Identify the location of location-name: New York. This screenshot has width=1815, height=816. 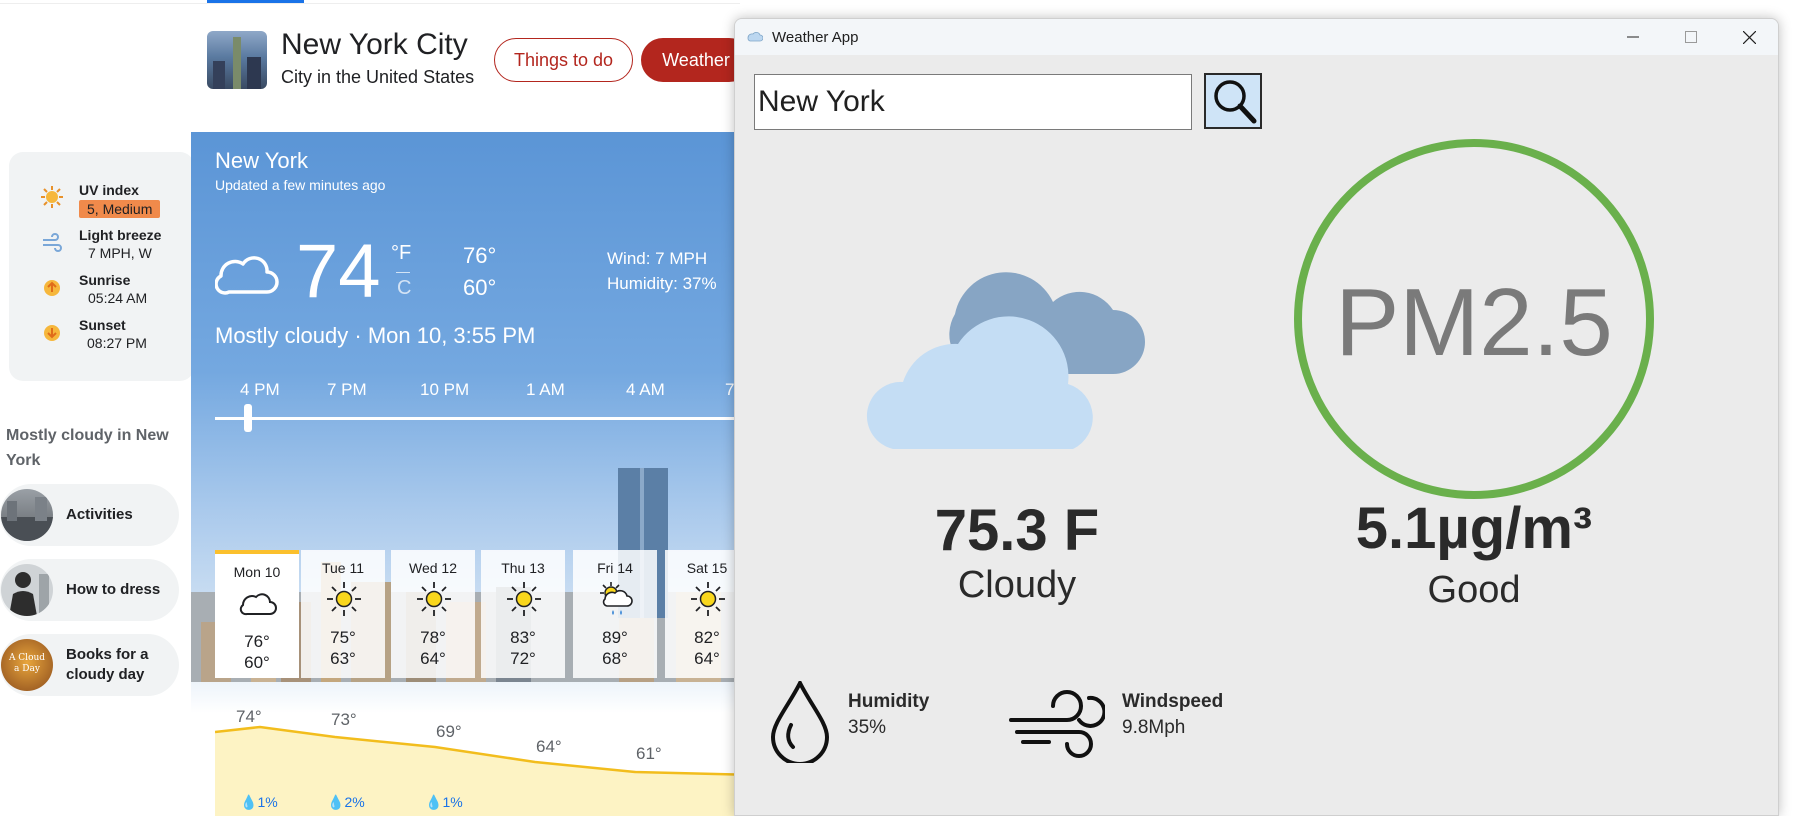
(261, 160).